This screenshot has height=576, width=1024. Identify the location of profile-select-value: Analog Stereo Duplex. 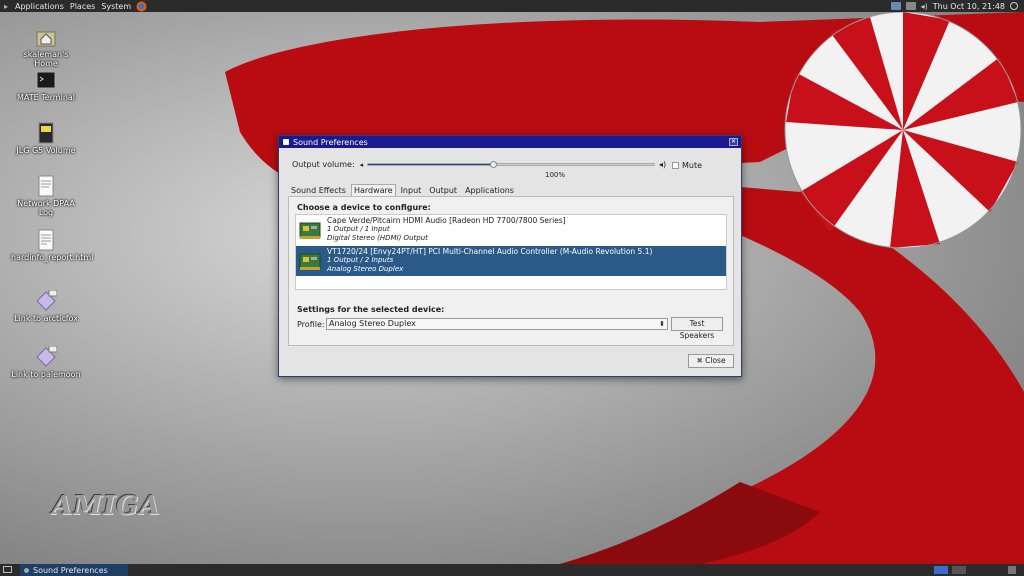
(372, 323).